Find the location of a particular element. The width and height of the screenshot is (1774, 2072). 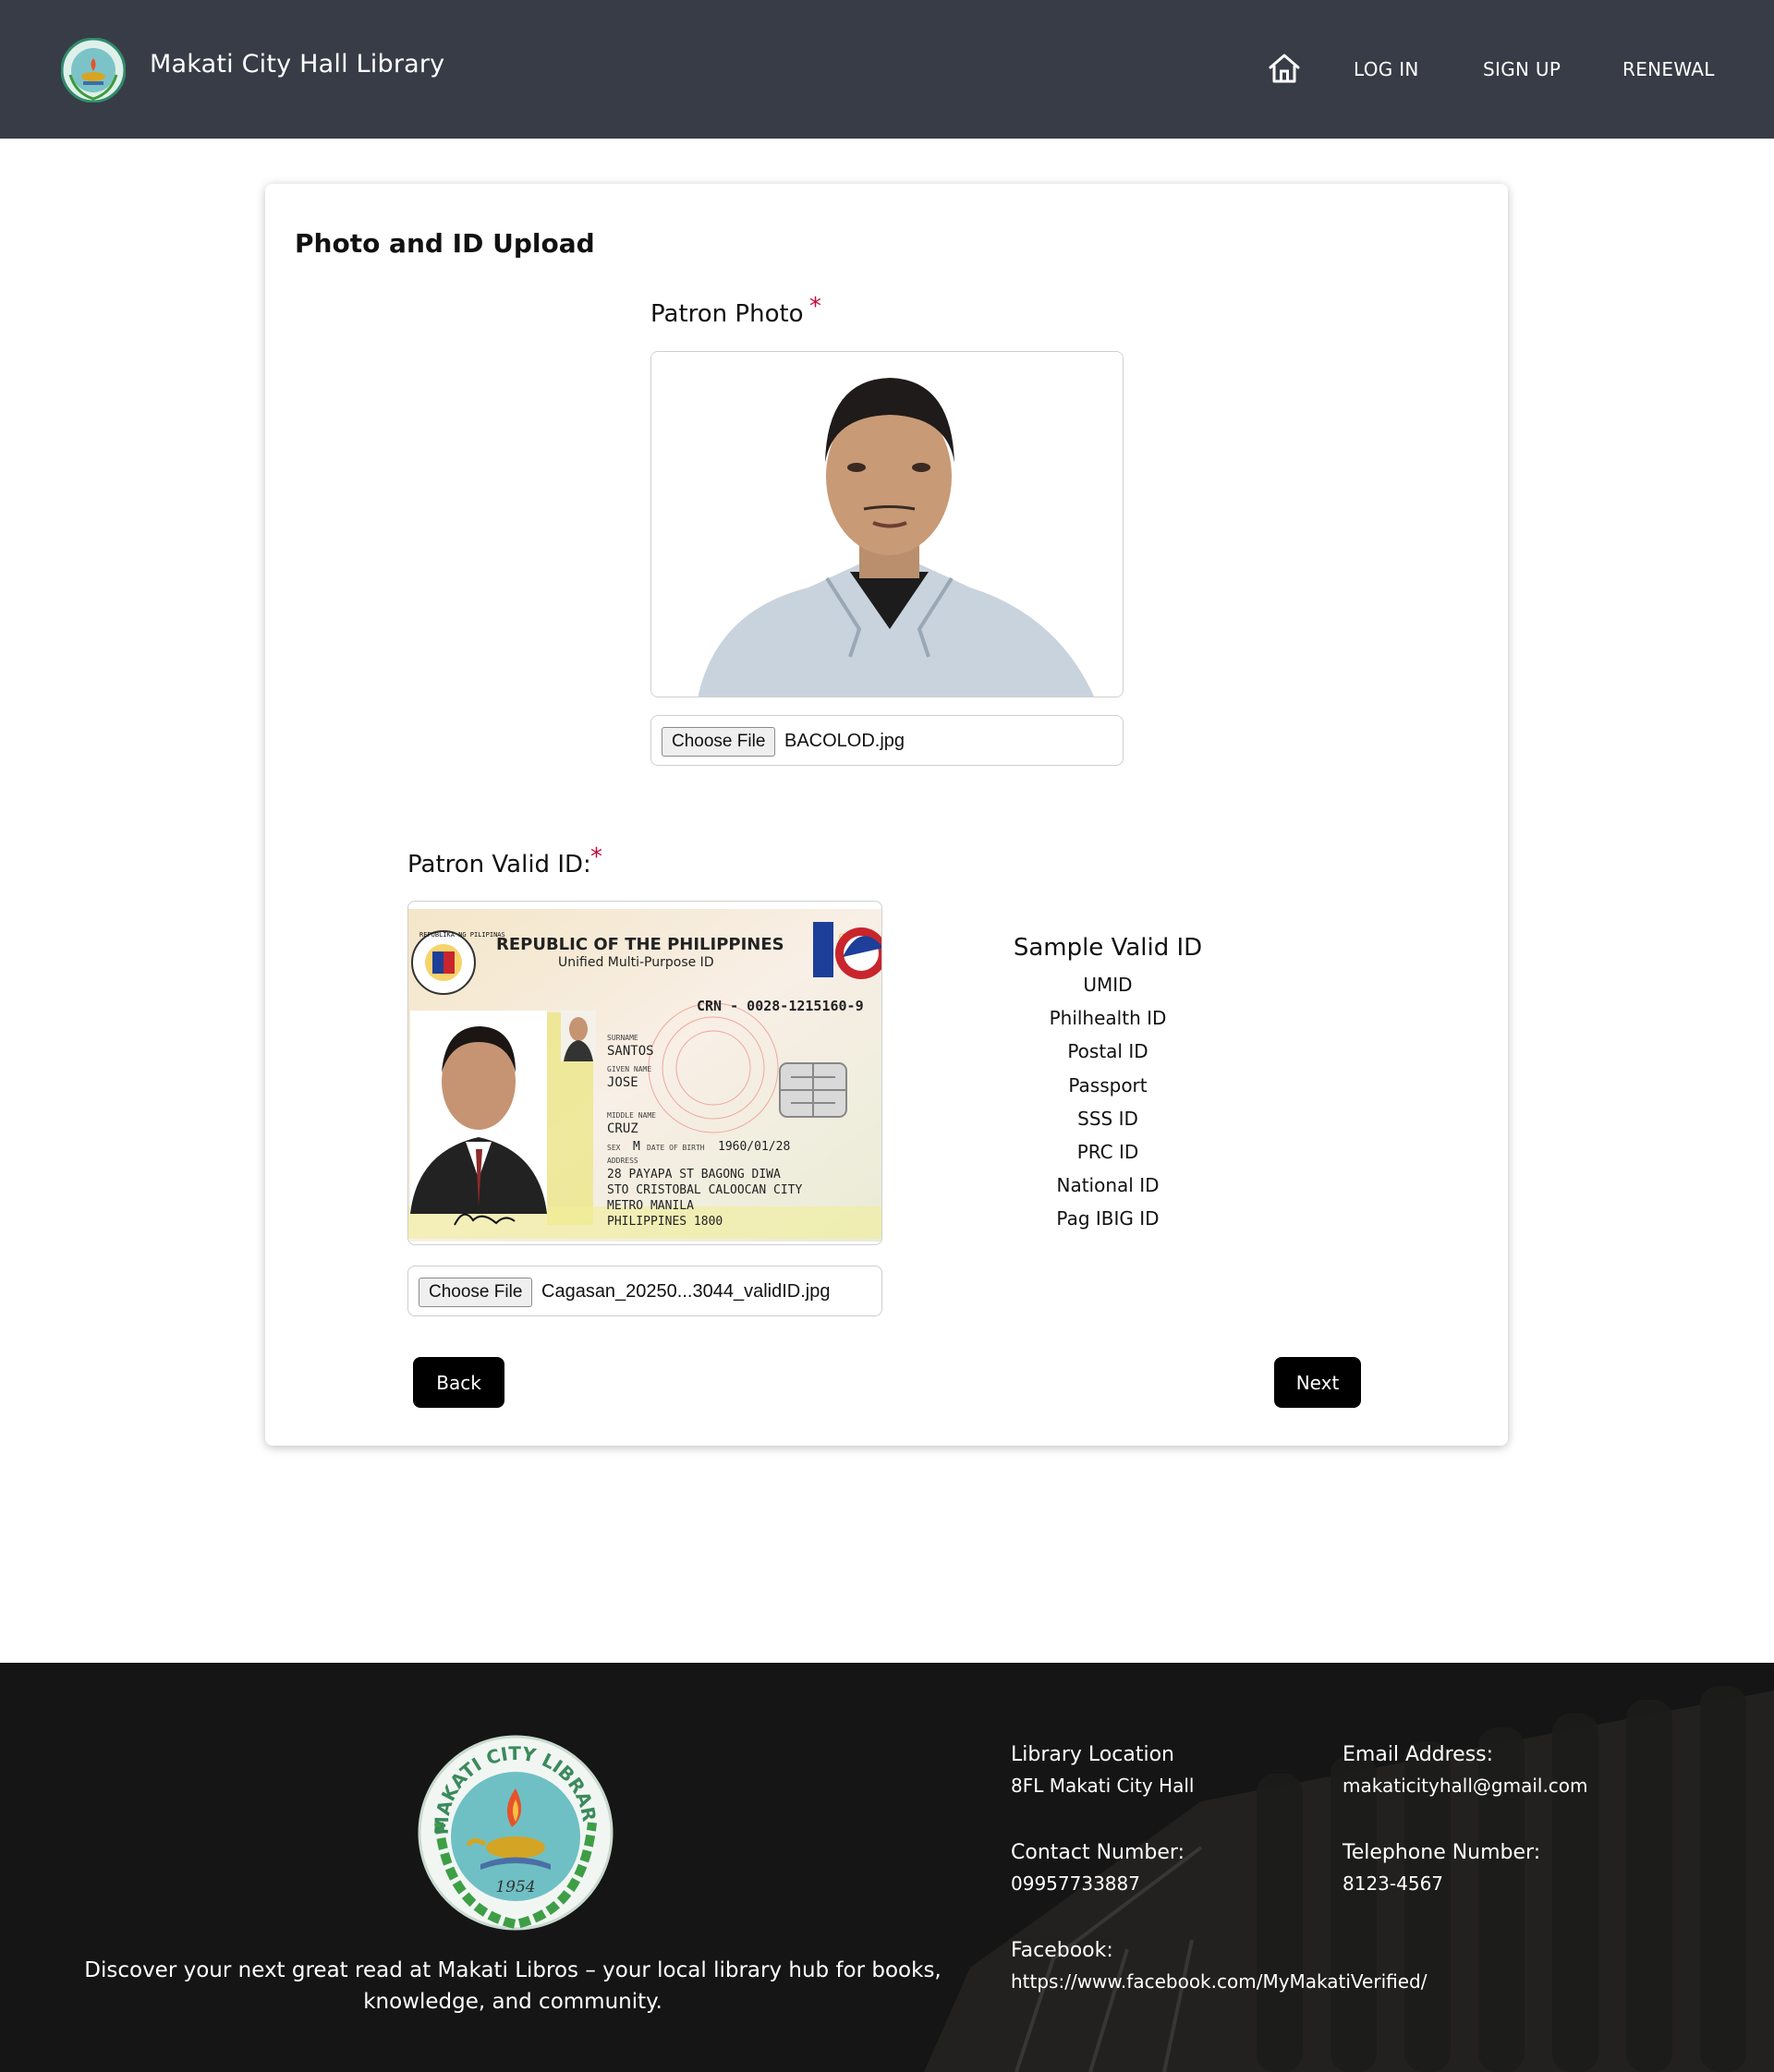

id-sex-label: SEX is located at coordinates (614, 1148).